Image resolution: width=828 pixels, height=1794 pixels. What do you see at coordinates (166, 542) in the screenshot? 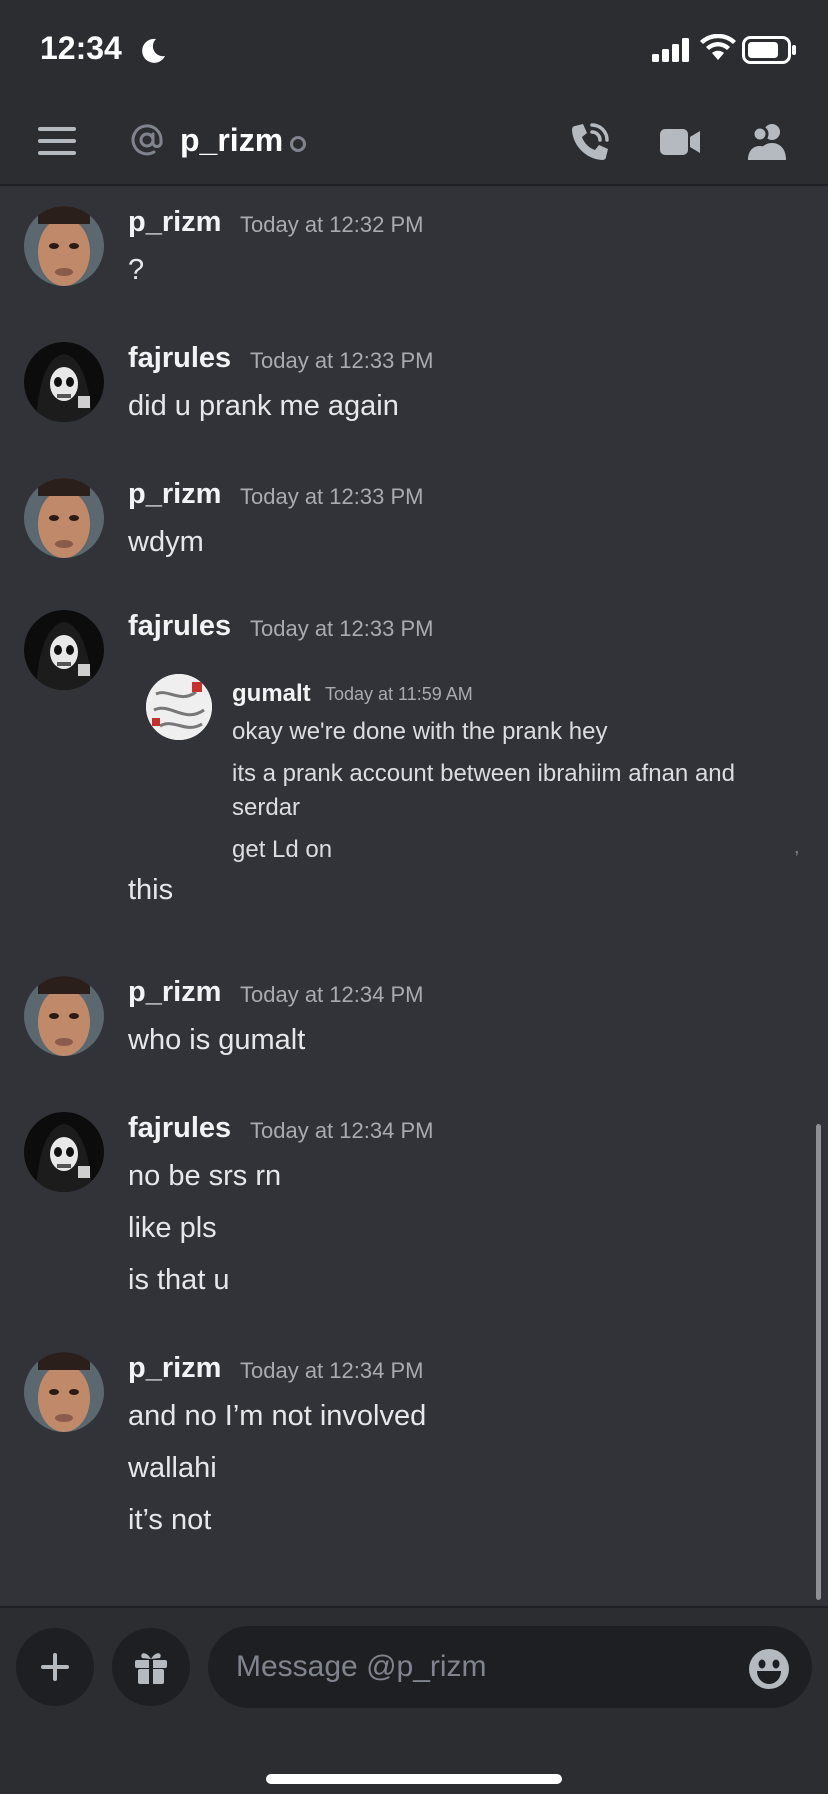
I see `message-text: wdym` at bounding box center [166, 542].